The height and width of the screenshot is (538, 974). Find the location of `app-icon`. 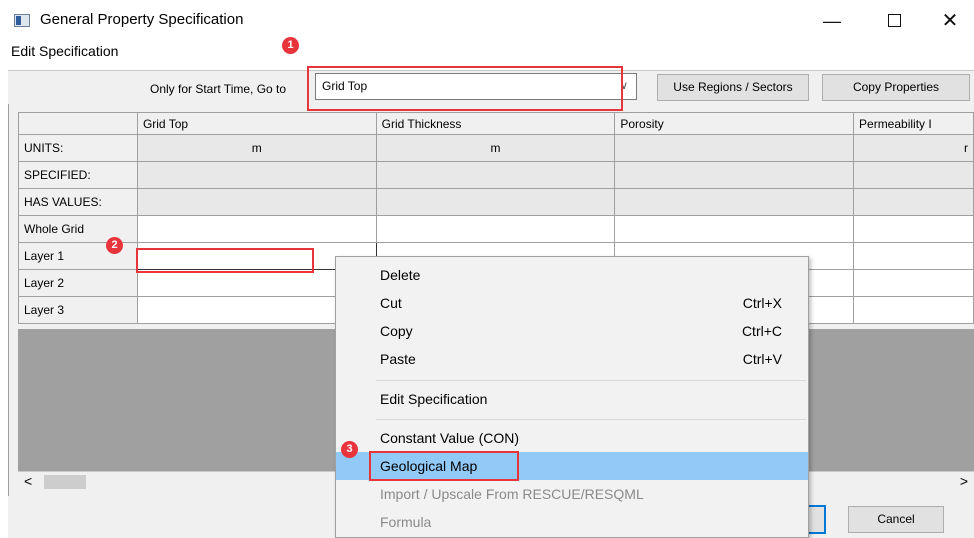

app-icon is located at coordinates (22, 20).